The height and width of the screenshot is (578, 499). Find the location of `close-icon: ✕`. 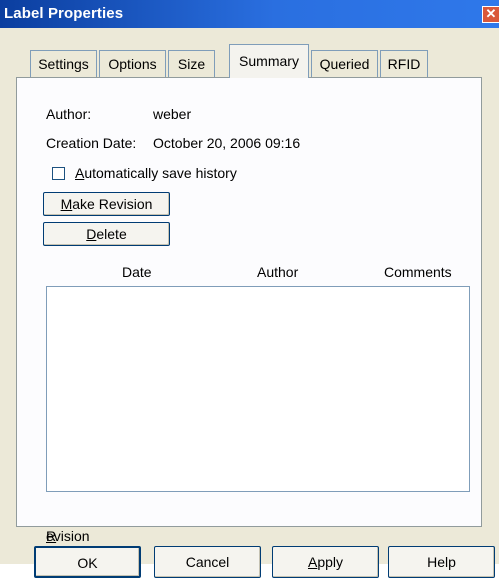

close-icon: ✕ is located at coordinates (490, 14).